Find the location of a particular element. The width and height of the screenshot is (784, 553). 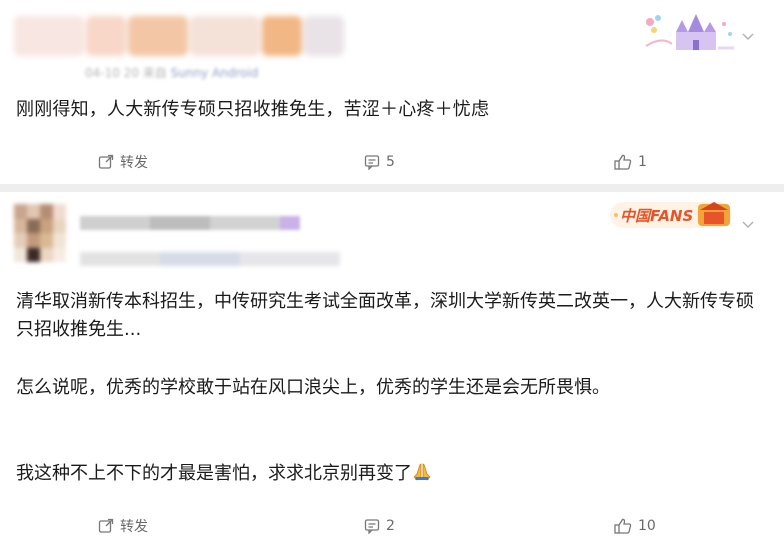

fans-badge-text: 中国FANS is located at coordinates (657, 216).